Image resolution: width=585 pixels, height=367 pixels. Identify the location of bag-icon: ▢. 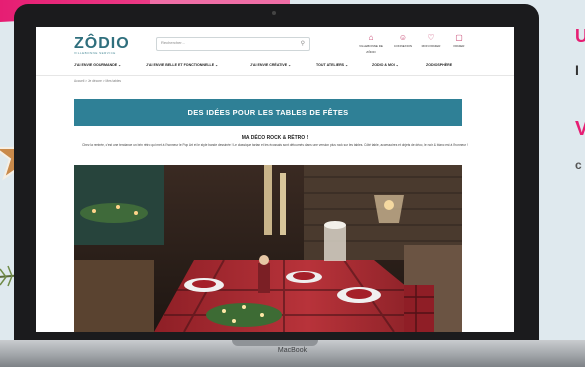
(459, 37).